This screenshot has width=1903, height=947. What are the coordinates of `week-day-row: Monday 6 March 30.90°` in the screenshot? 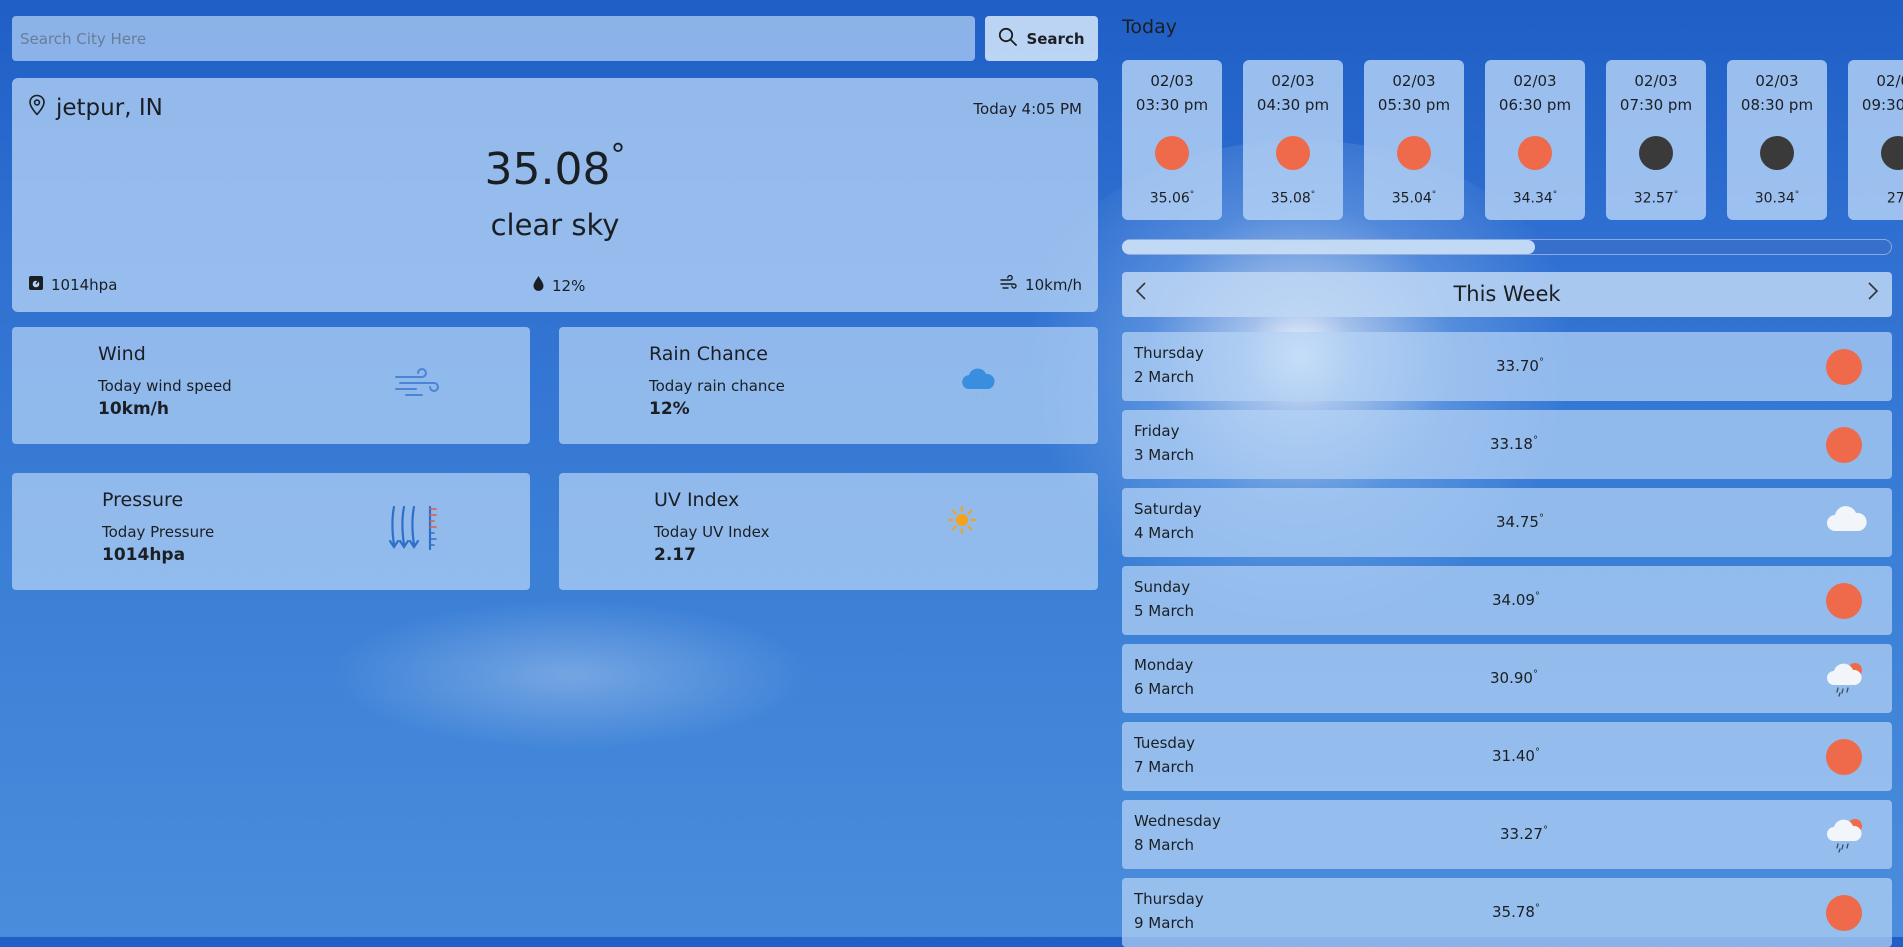 It's located at (1507, 678).